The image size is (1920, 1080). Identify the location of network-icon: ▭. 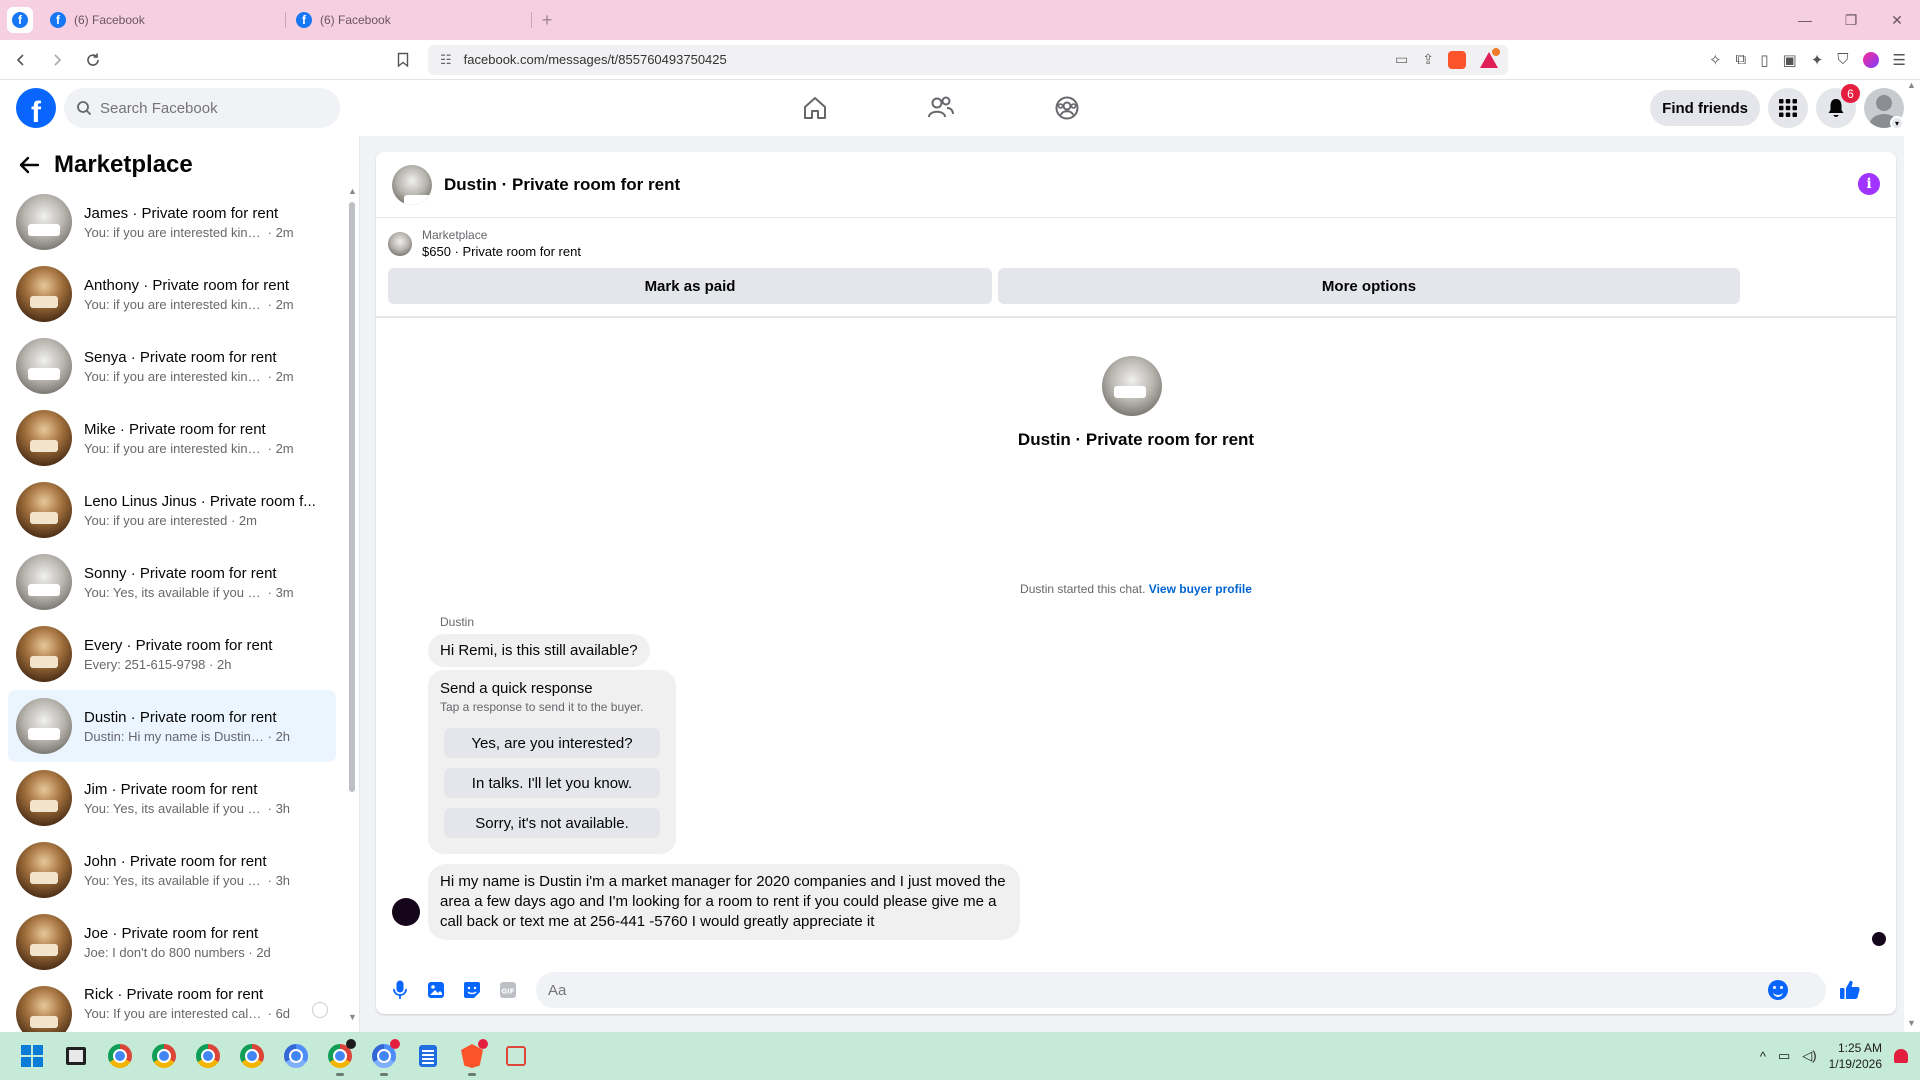
(1784, 1056).